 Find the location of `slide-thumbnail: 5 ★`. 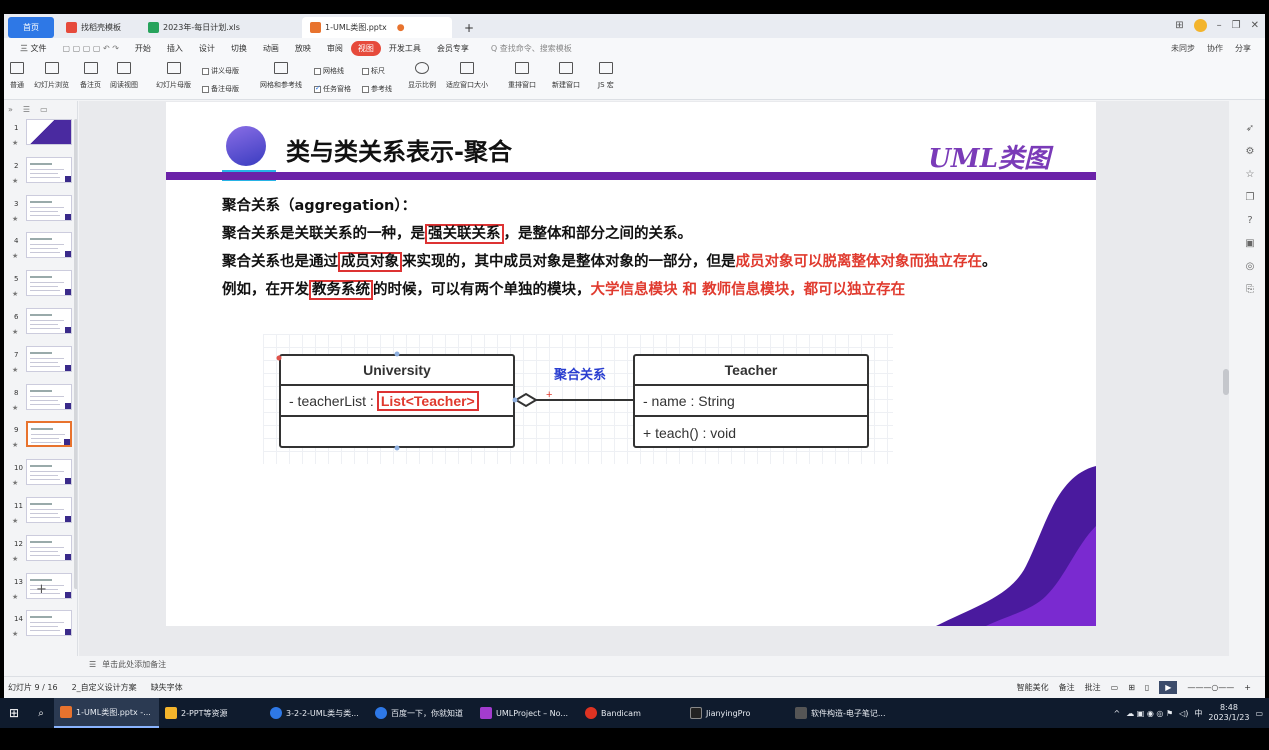

slide-thumbnail: 5 ★ is located at coordinates (41, 288).